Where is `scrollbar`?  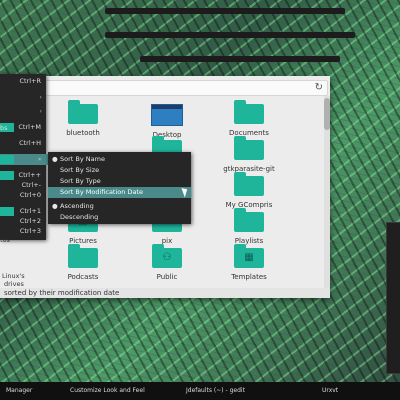 scrollbar is located at coordinates (327, 194).